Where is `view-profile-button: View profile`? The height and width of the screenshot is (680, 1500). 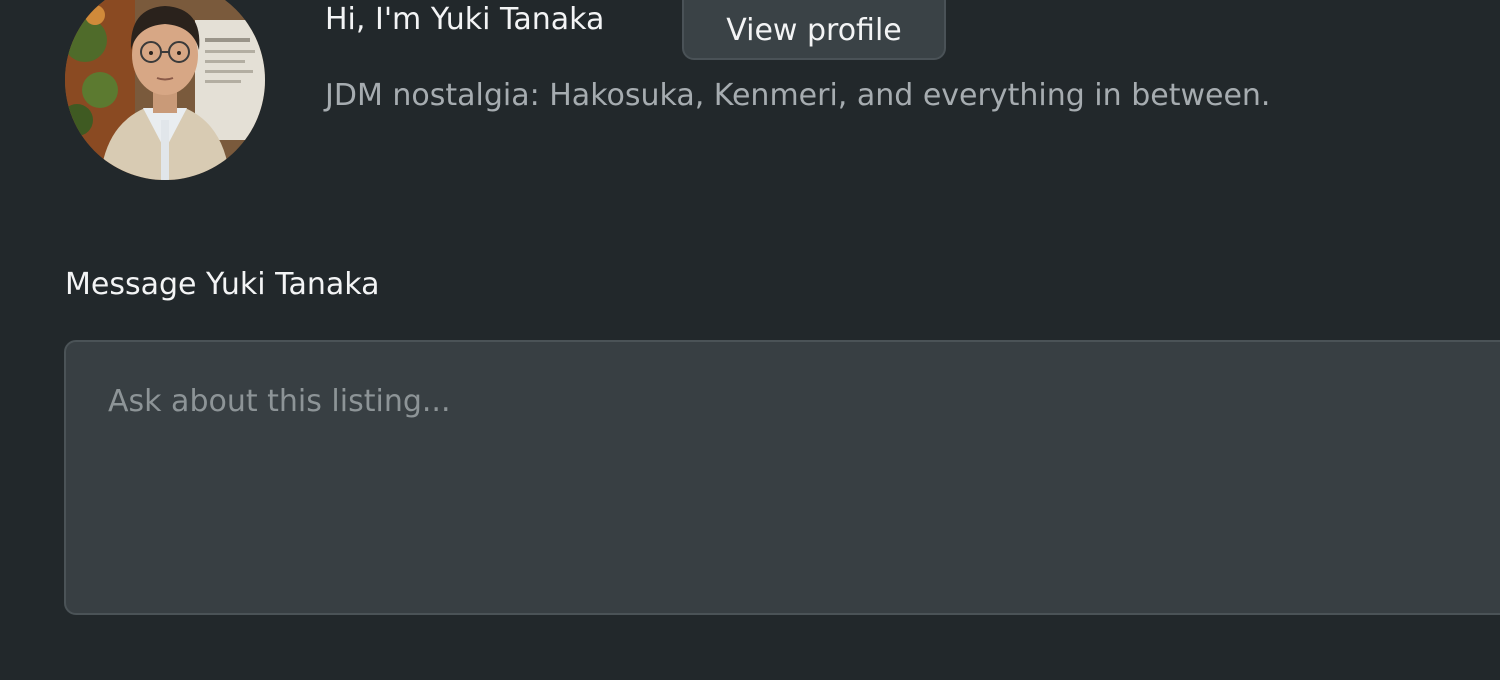 view-profile-button: View profile is located at coordinates (814, 30).